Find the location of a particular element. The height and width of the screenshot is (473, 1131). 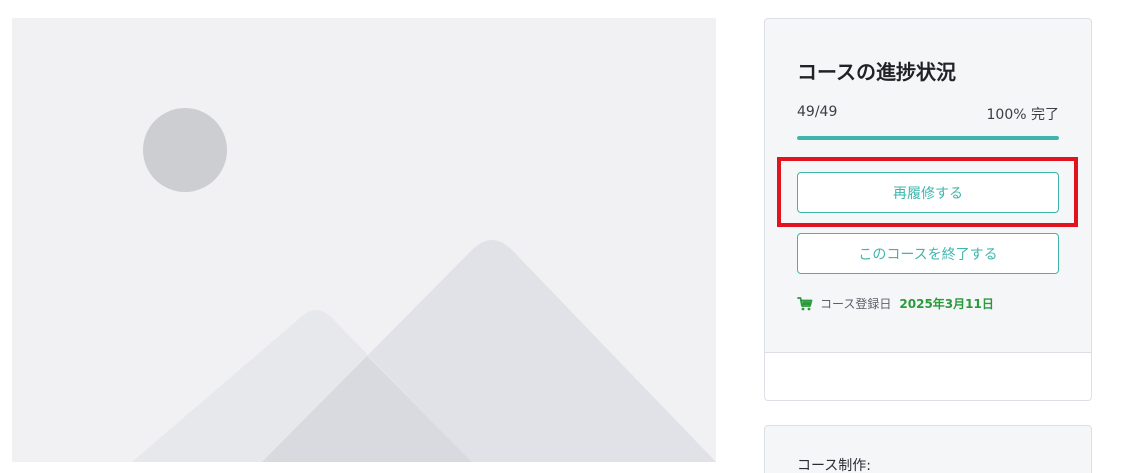

progress-title: コースの進捗状況 is located at coordinates (876, 72).